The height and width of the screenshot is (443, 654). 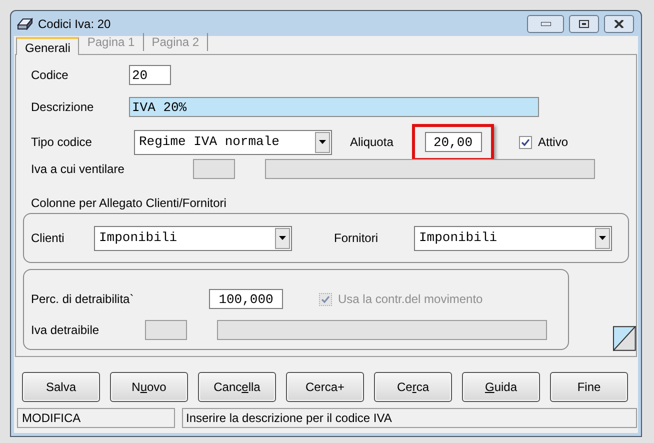 What do you see at coordinates (624, 338) in the screenshot?
I see `page-fold-icon` at bounding box center [624, 338].